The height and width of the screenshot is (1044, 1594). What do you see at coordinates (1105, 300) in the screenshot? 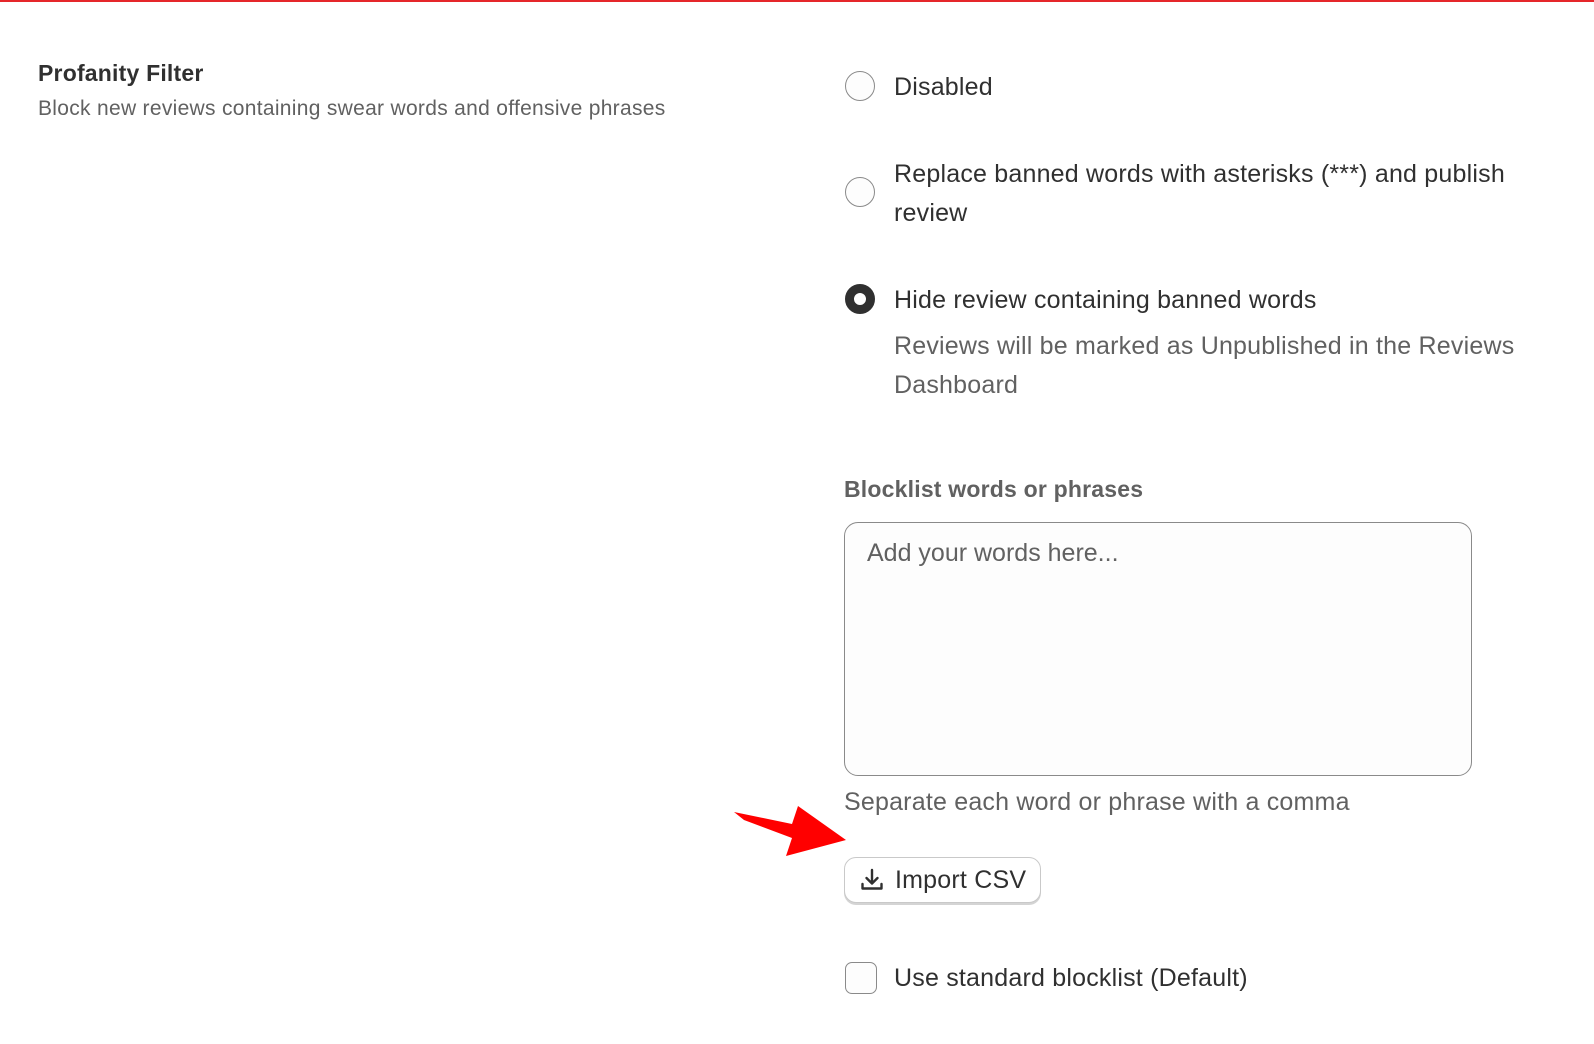
I see `radio-label-hide-review: Hide review containing banned words` at bounding box center [1105, 300].